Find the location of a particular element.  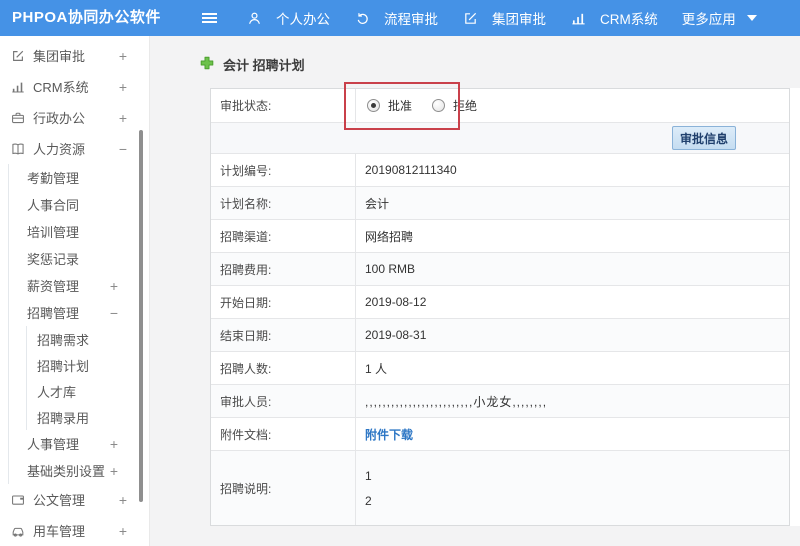

sidebar-item-label: 人才库 is located at coordinates (57, 392).